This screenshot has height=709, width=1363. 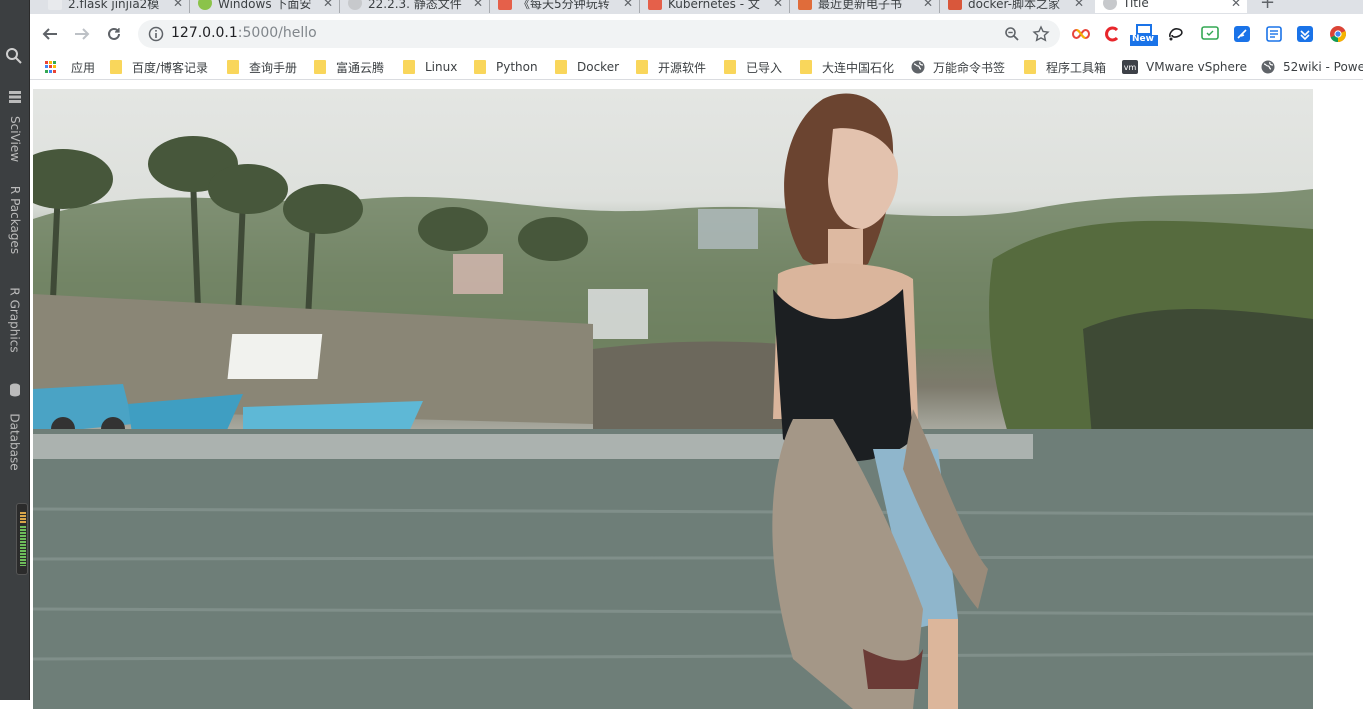 I want to click on bookmark-label: 已导入, so click(x=764, y=67).